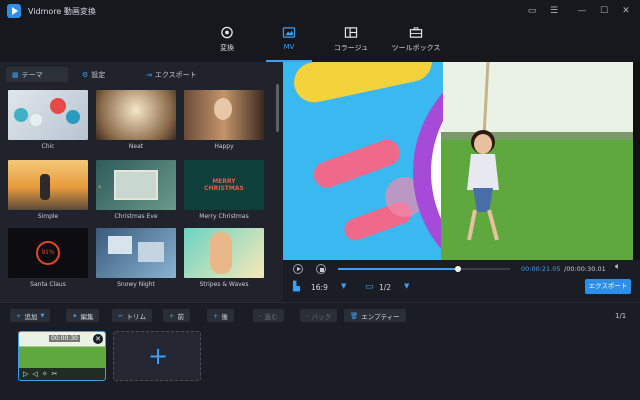  What do you see at coordinates (180, 316) in the screenshot?
I see `front-label: 前` at bounding box center [180, 316].